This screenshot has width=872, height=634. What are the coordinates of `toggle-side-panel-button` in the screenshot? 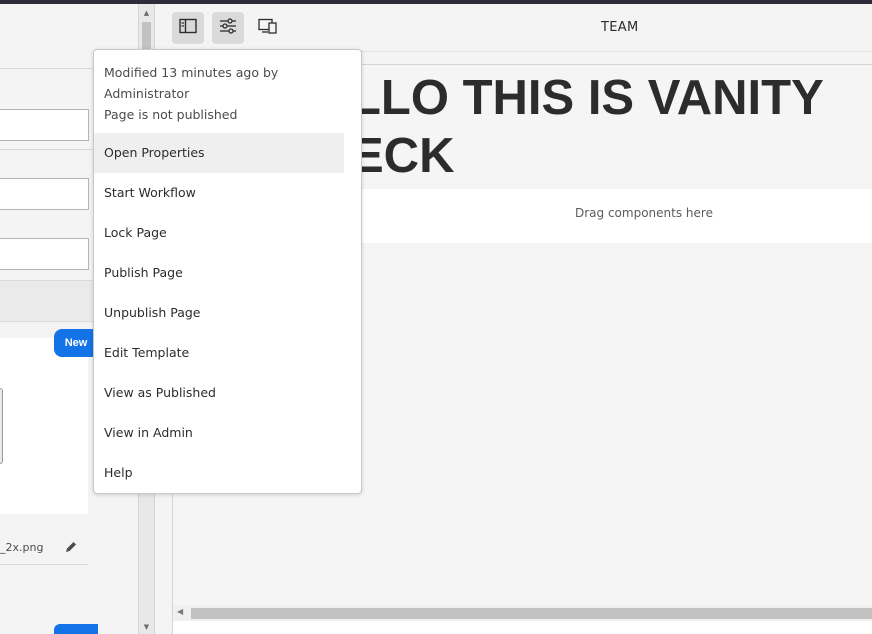 It's located at (188, 28).